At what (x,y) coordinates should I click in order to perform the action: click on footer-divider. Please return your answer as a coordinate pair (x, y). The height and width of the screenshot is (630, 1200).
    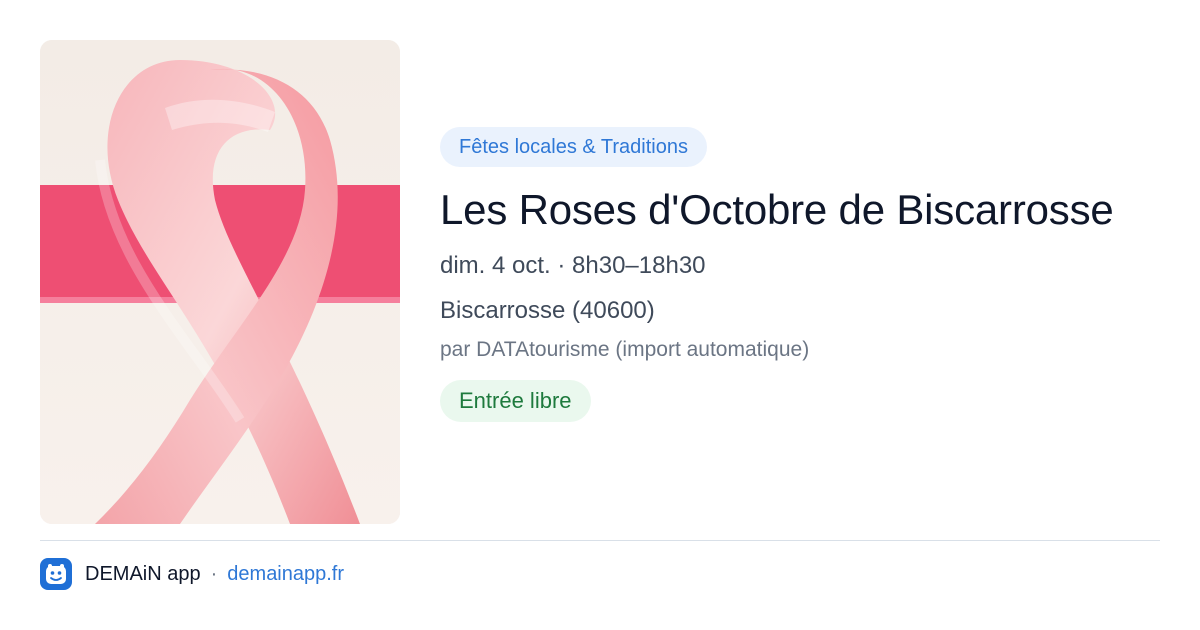
    Looking at the image, I should click on (600, 540).